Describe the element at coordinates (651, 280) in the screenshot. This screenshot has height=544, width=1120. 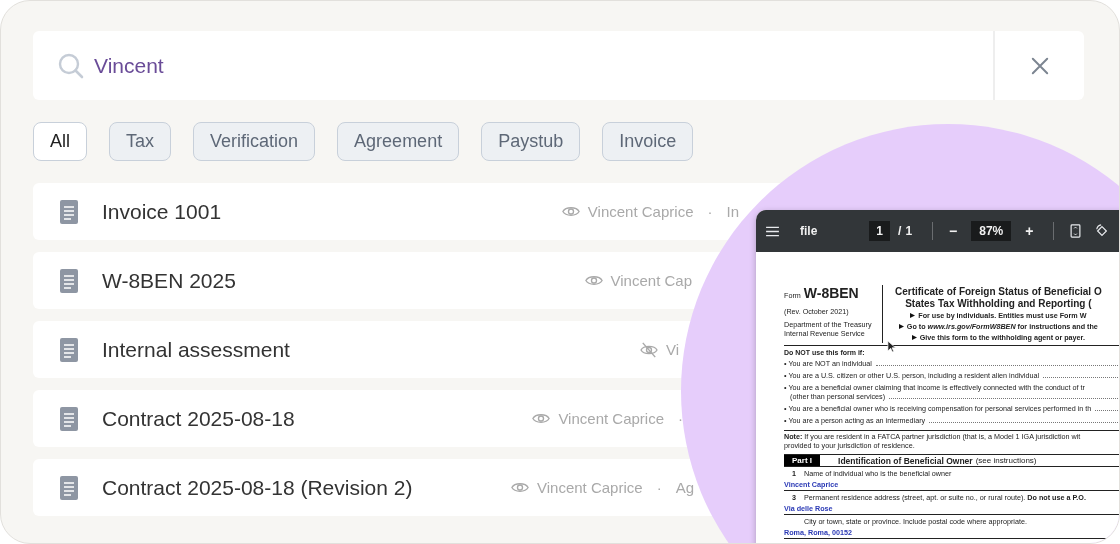
I see `owner-name: Vincent Cap` at that location.